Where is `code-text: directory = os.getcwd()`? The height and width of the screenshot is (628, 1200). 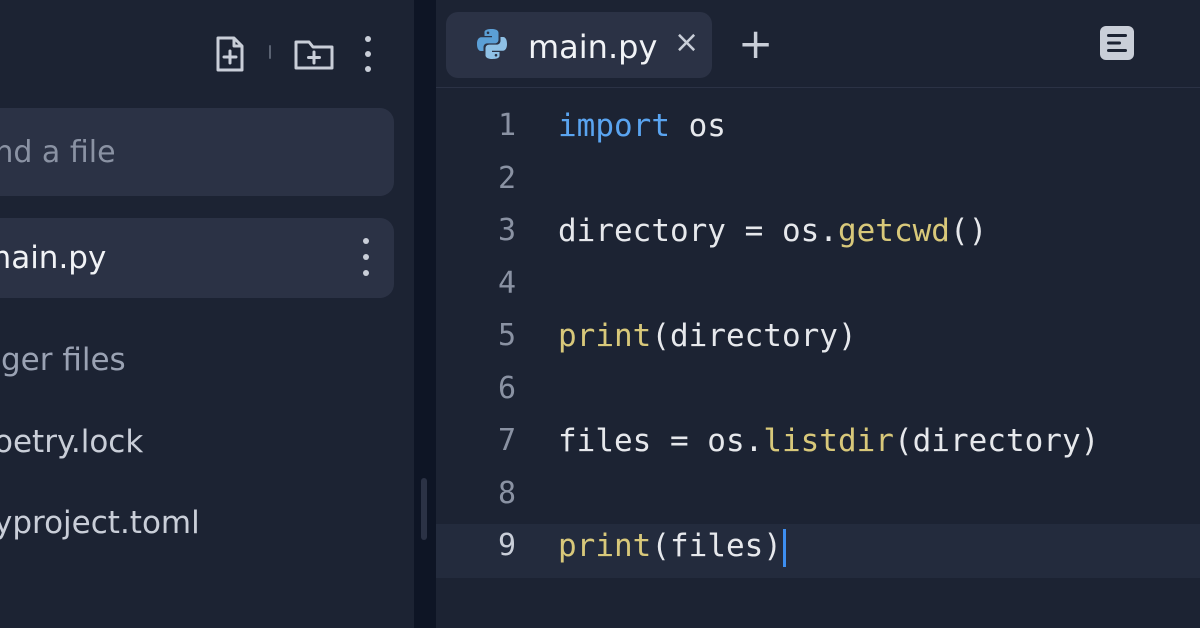 code-text: directory = os.getcwd() is located at coordinates (772, 231).